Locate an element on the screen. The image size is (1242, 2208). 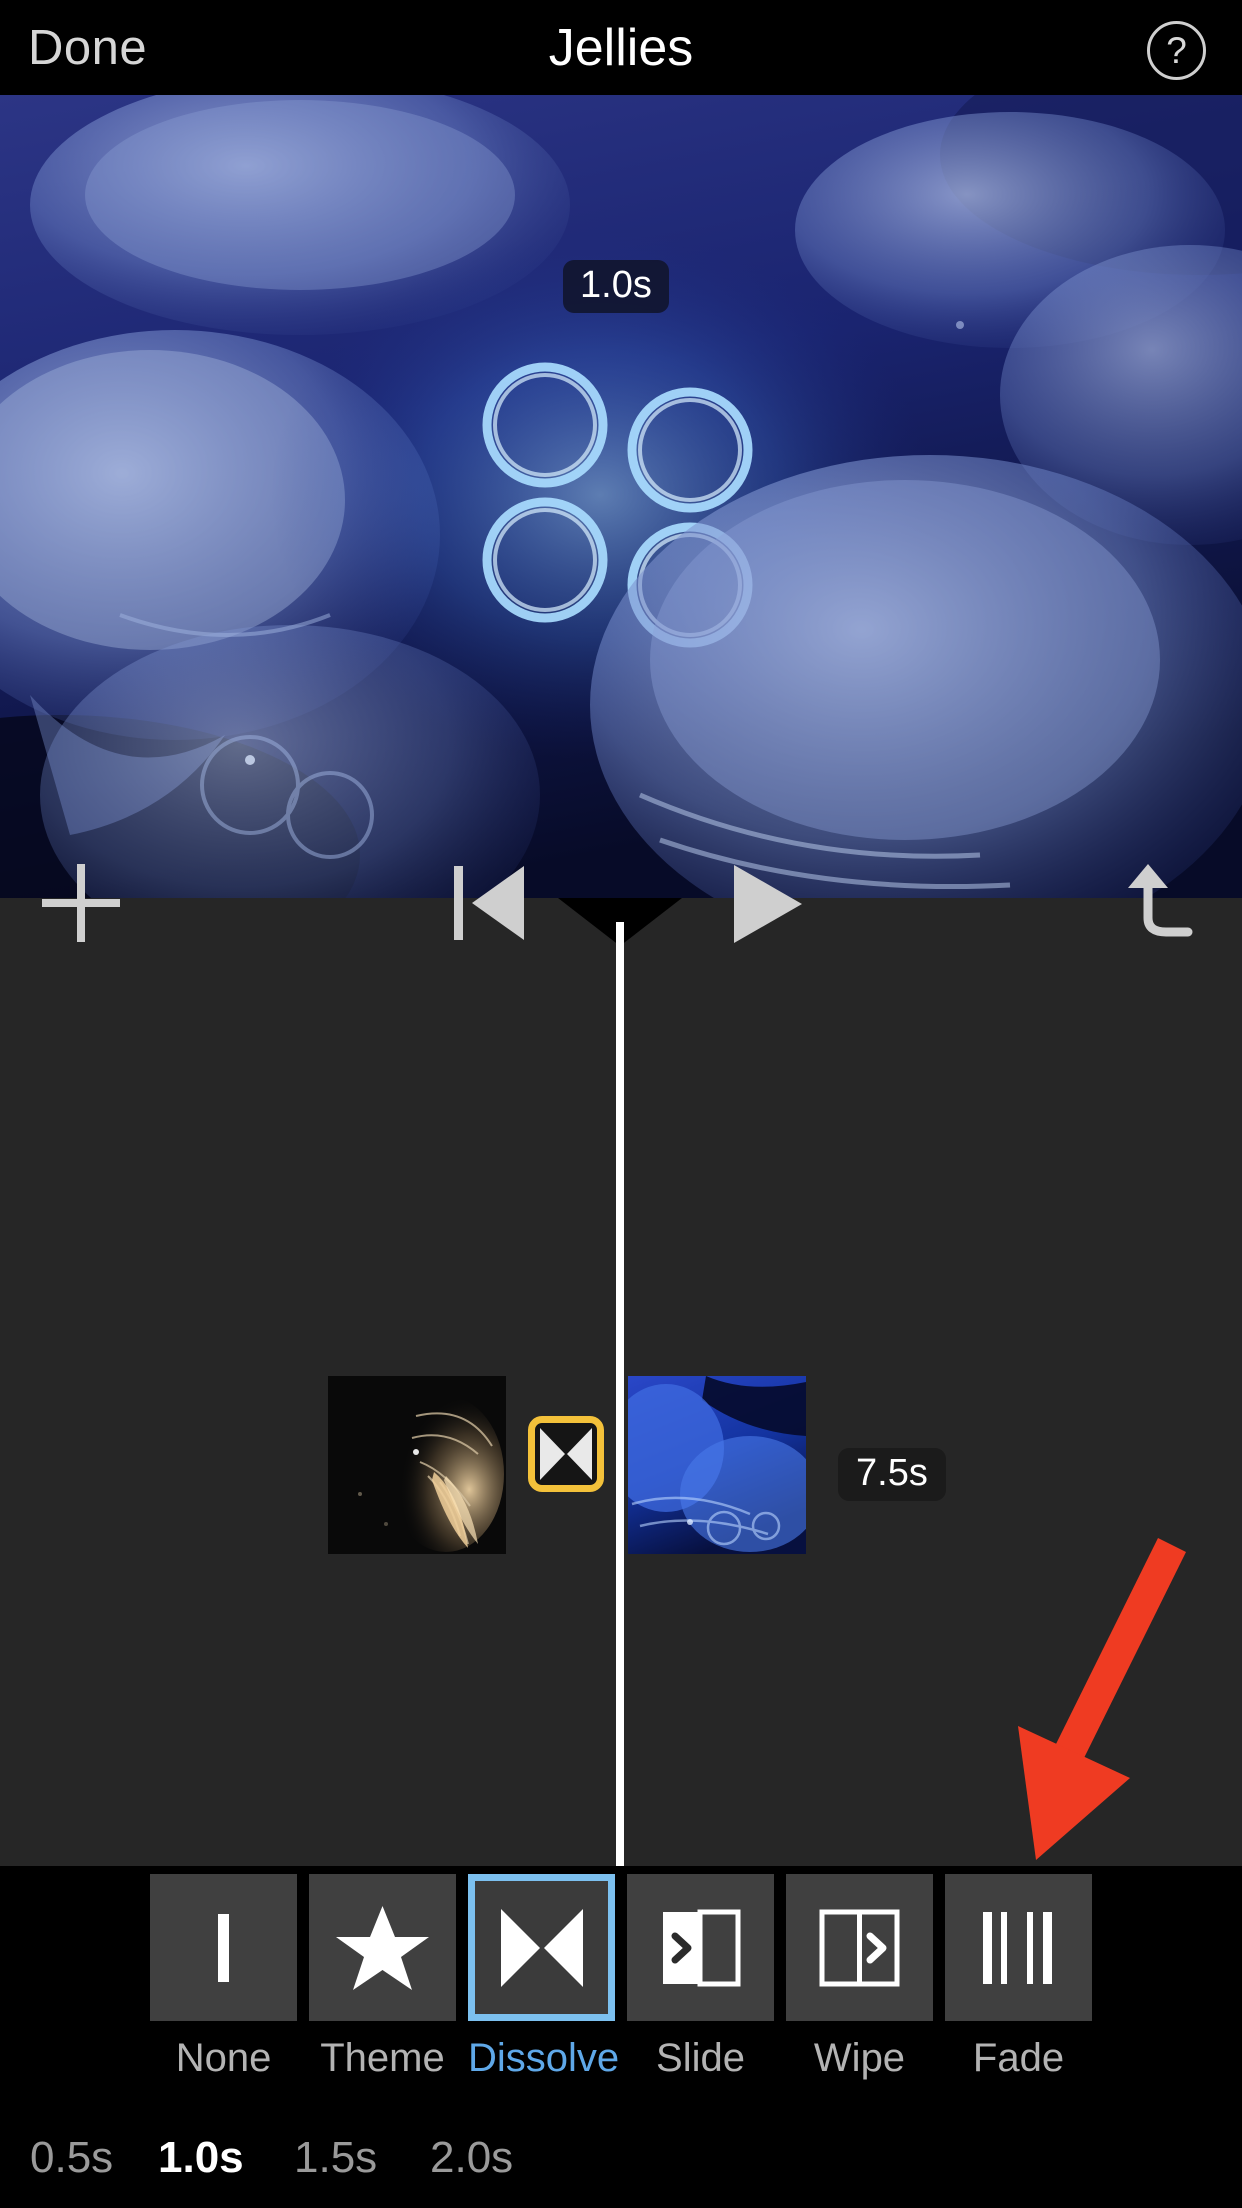
page-title: Jellies is located at coordinates (621, 48).